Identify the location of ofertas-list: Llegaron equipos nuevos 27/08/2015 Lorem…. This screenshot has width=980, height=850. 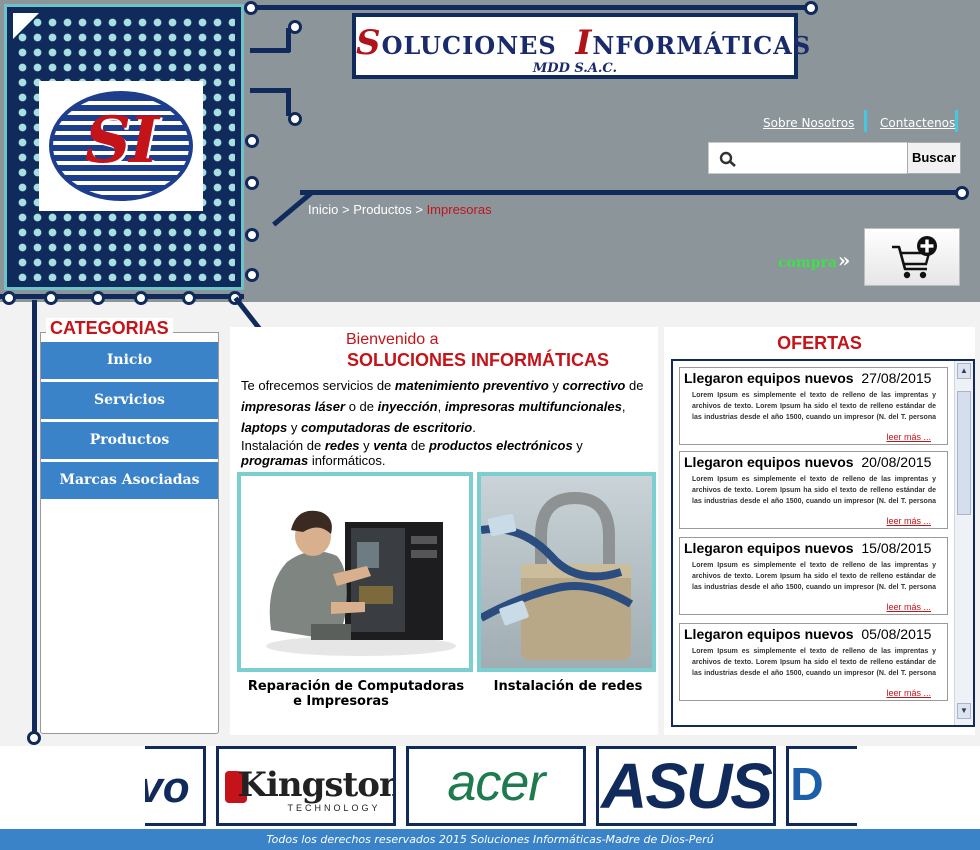
(823, 543).